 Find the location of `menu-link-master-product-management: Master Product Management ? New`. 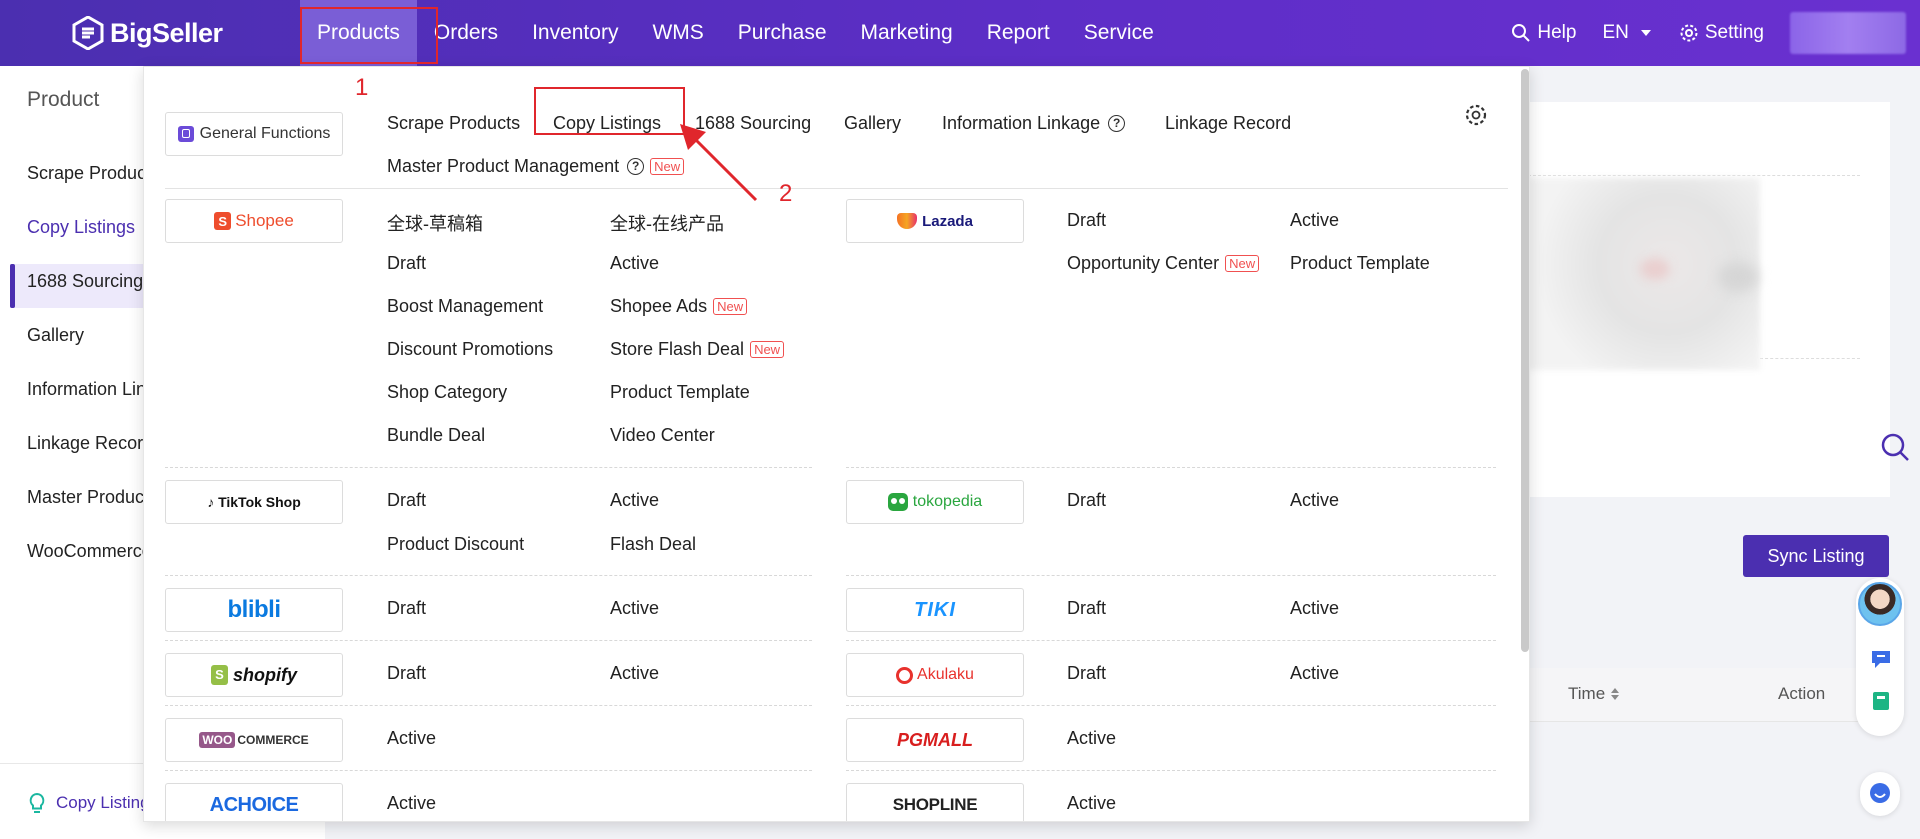

menu-link-master-product-management: Master Product Management ? New is located at coordinates (536, 166).